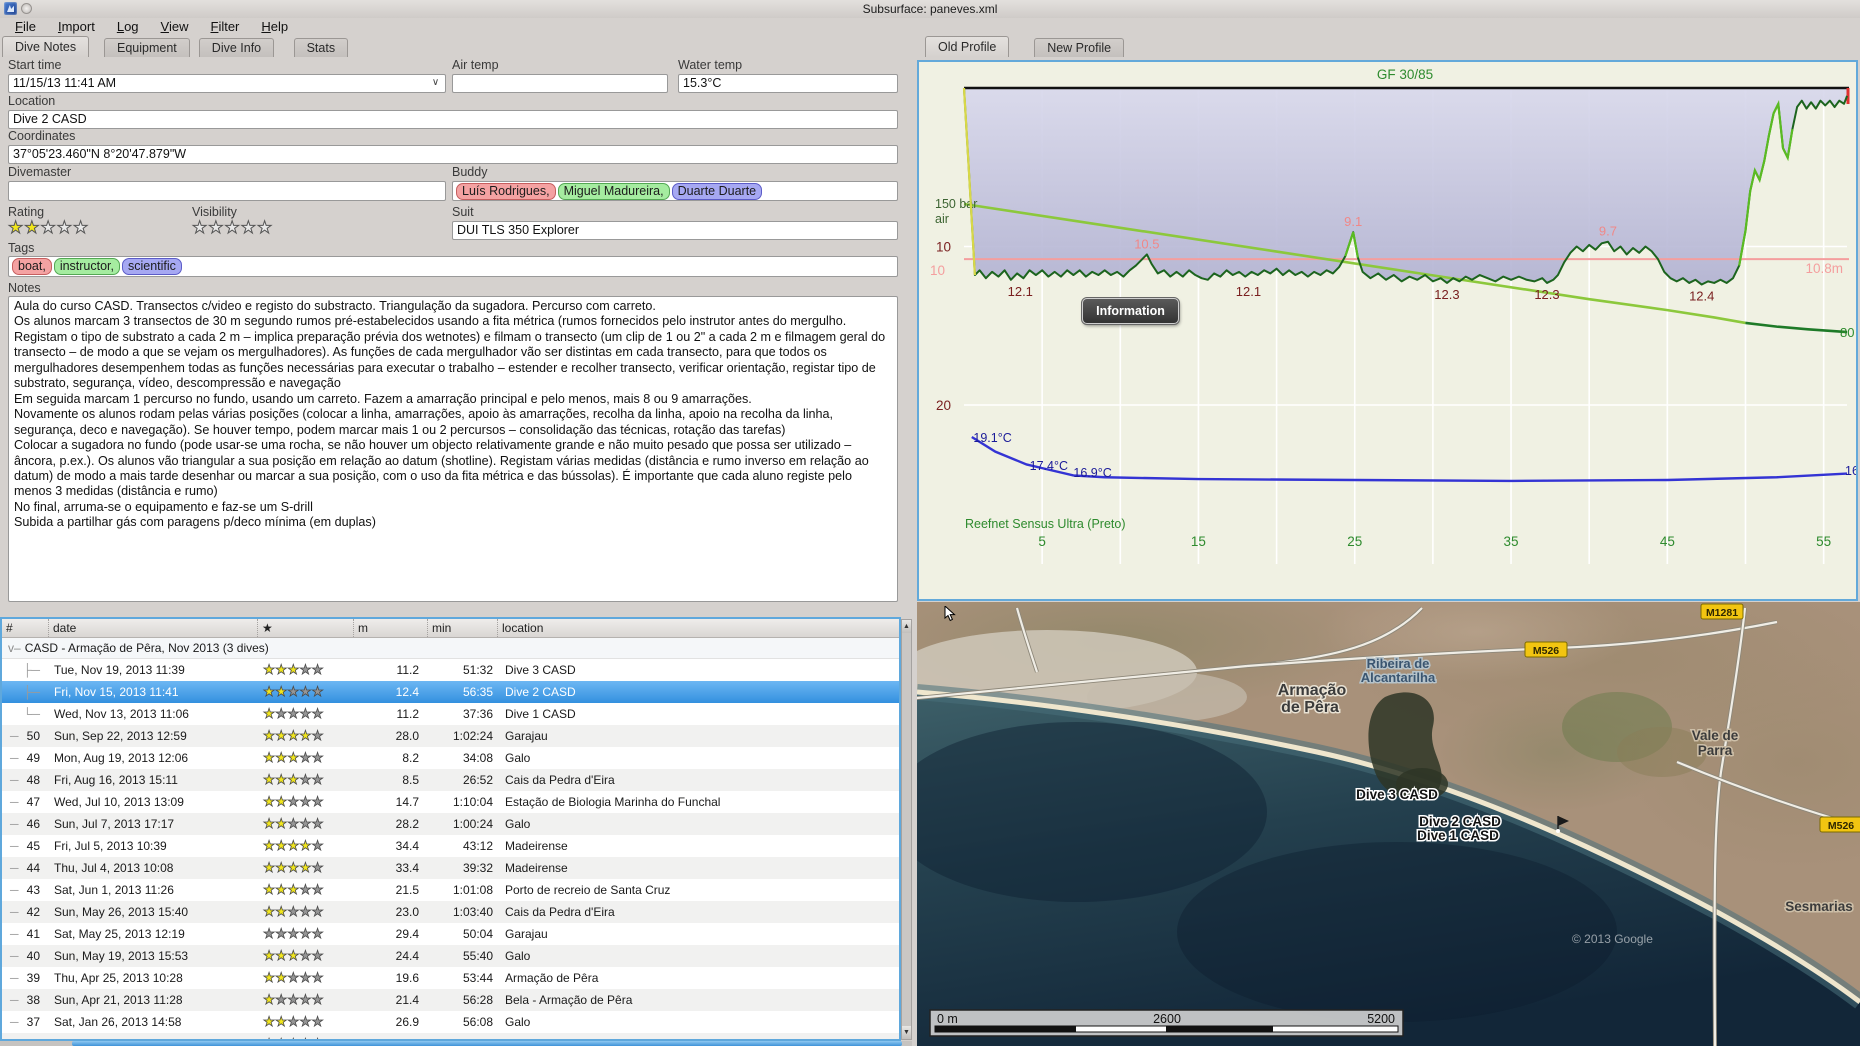 This screenshot has height=1046, width=1860. I want to click on menu-help: Help, so click(274, 27).